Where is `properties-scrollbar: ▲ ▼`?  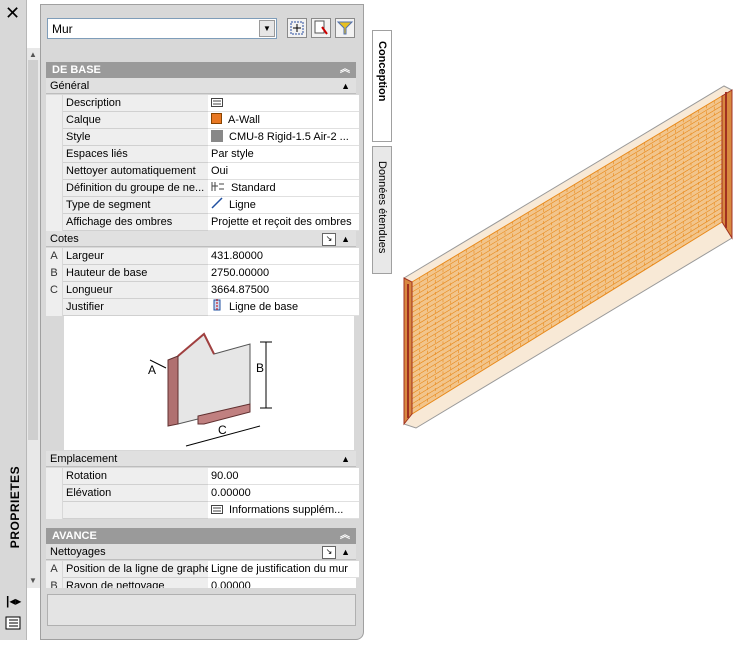 properties-scrollbar: ▲ ▼ is located at coordinates (33, 318).